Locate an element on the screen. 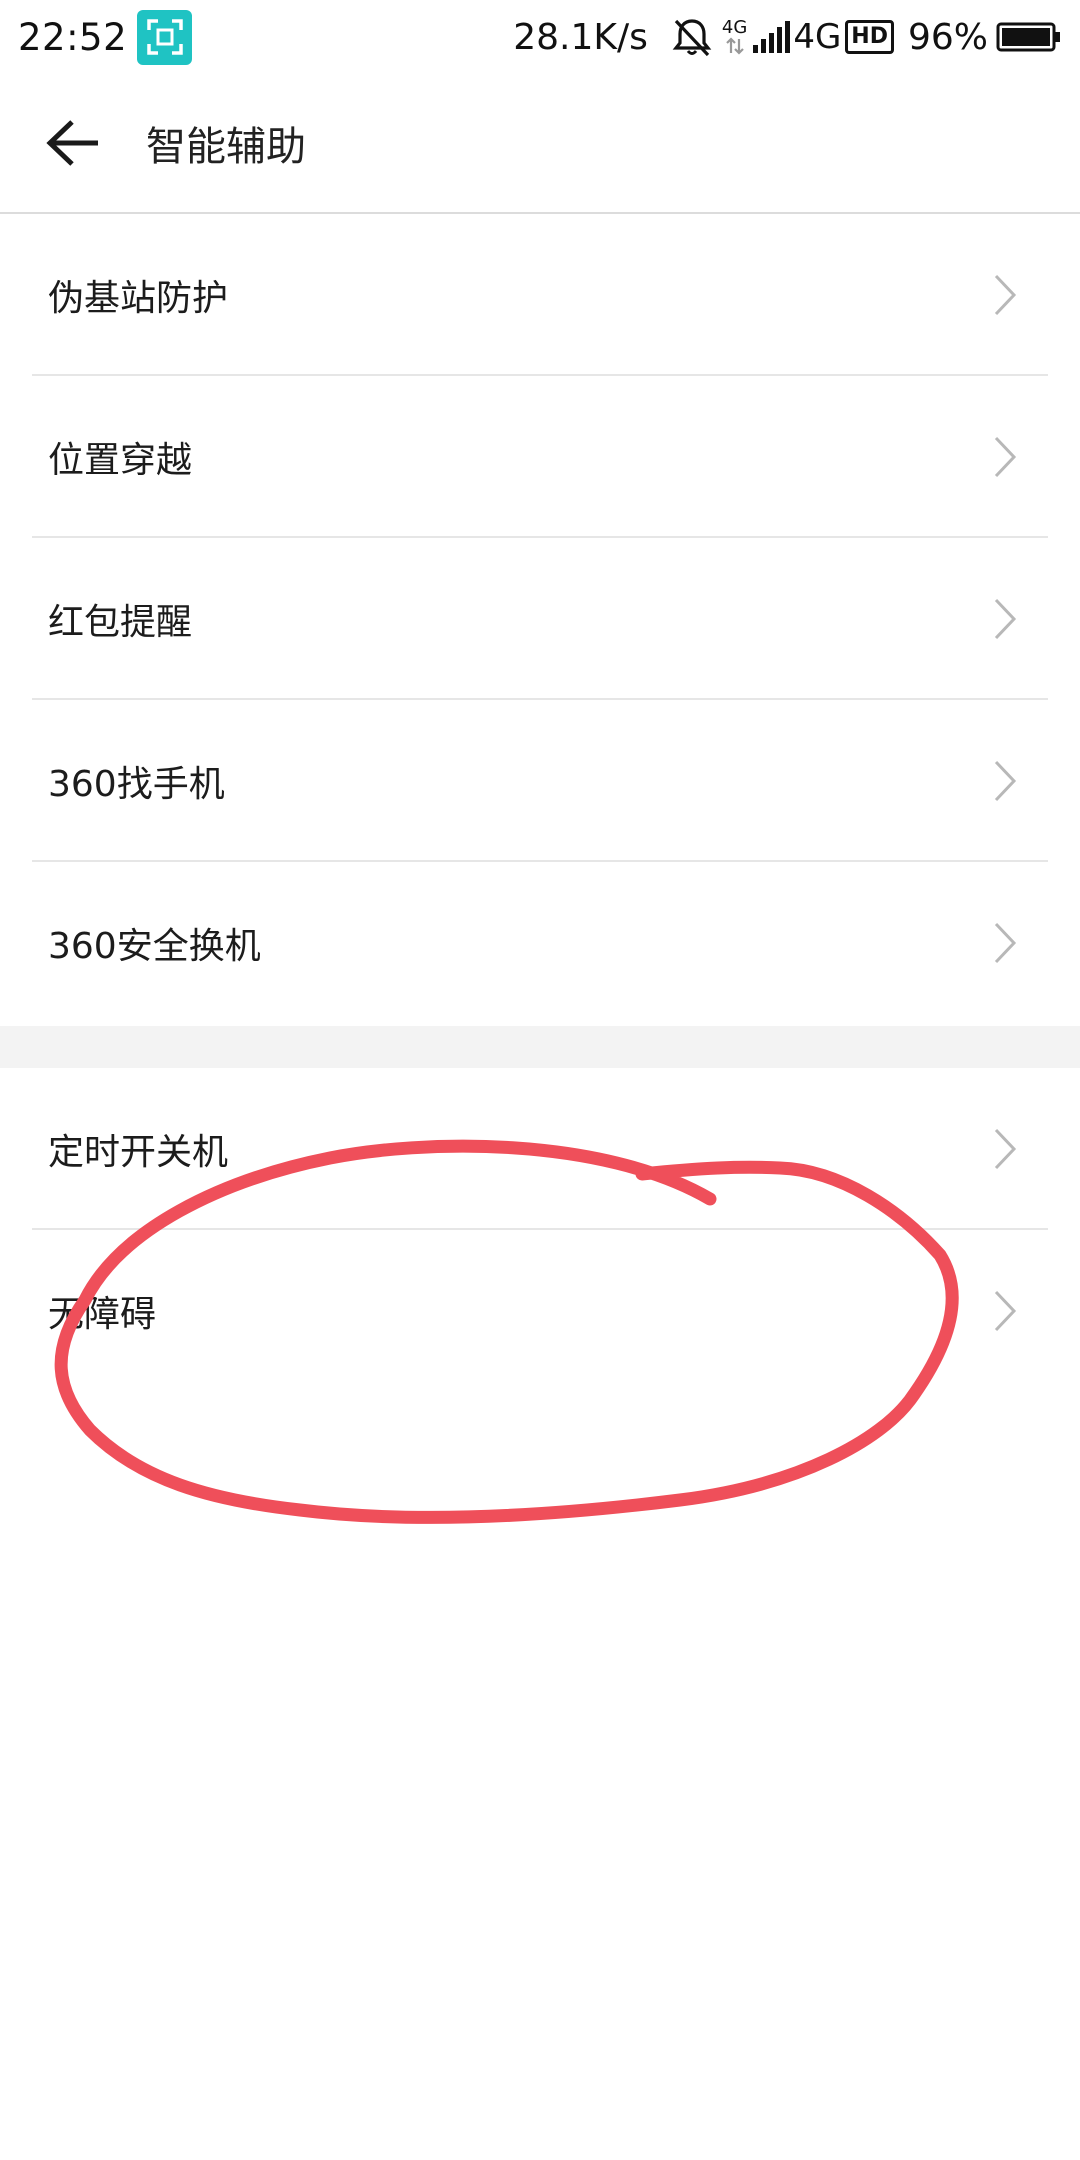 The height and width of the screenshot is (2160, 1080). back-button is located at coordinates (74, 143).